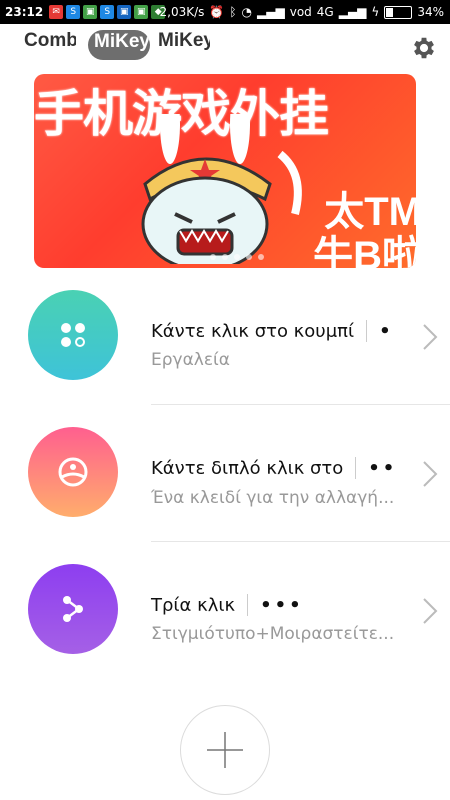  What do you see at coordinates (424, 48) in the screenshot?
I see `gear-icon` at bounding box center [424, 48].